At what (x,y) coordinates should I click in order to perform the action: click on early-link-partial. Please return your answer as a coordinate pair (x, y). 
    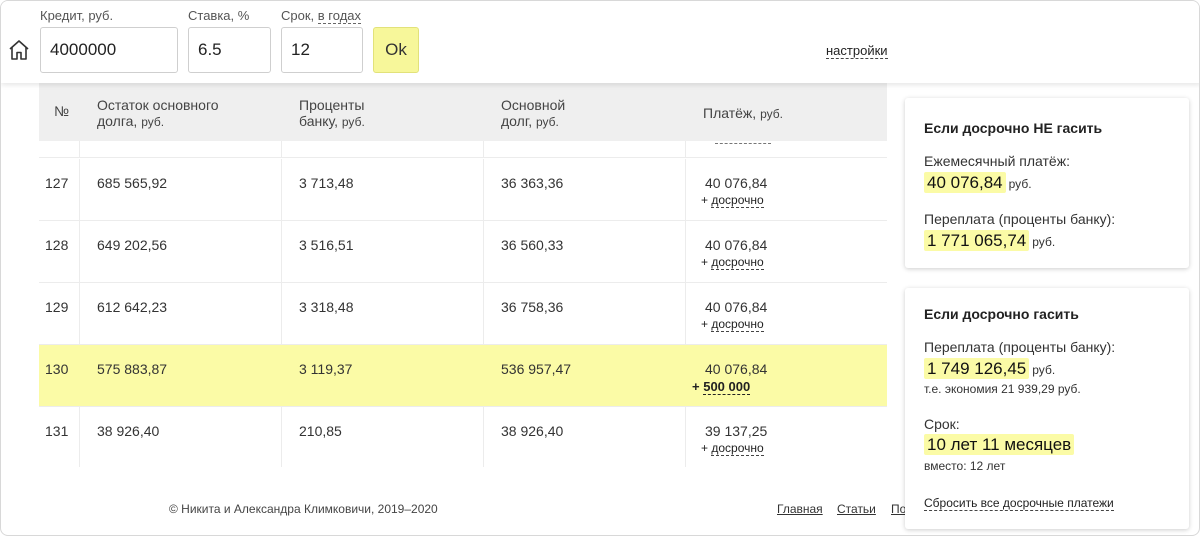
    Looking at the image, I should click on (743, 142).